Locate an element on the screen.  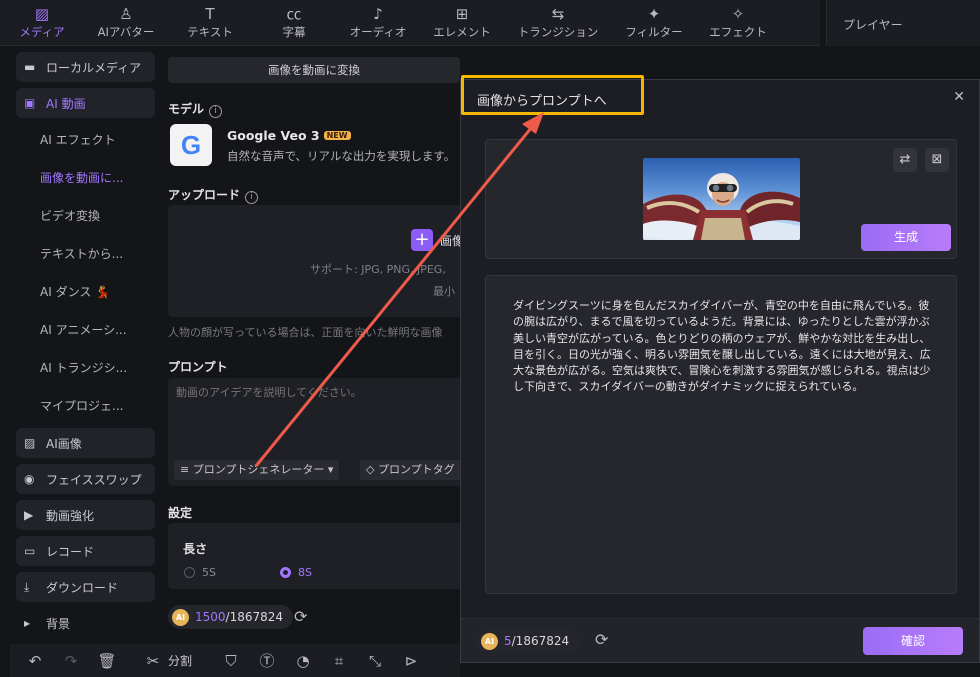
play-speed-icon: ⊳ is located at coordinates (411, 661).